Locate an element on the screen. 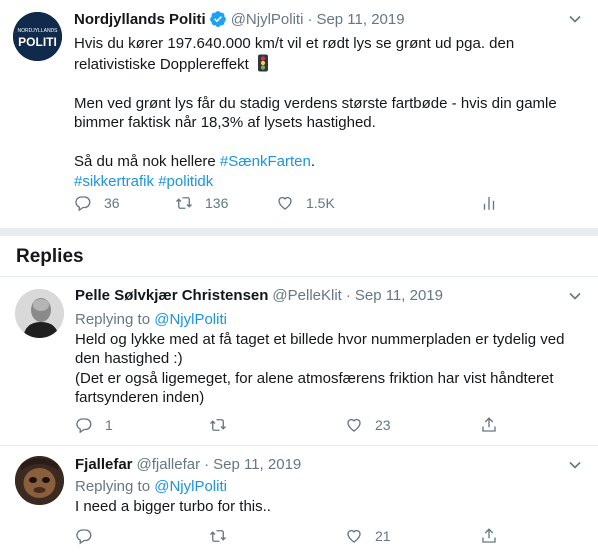 Image resolution: width=598 pixels, height=554 pixels. replies-heading: Replies is located at coordinates (50, 256).